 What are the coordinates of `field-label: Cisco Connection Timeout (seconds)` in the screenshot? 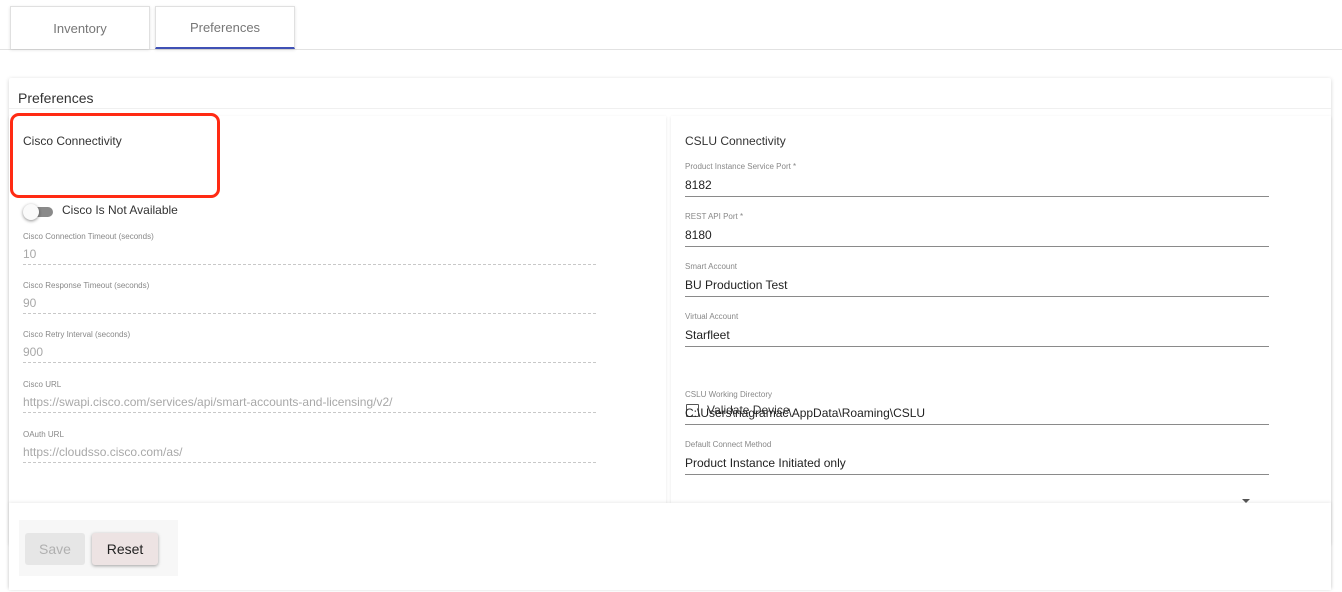 It's located at (88, 236).